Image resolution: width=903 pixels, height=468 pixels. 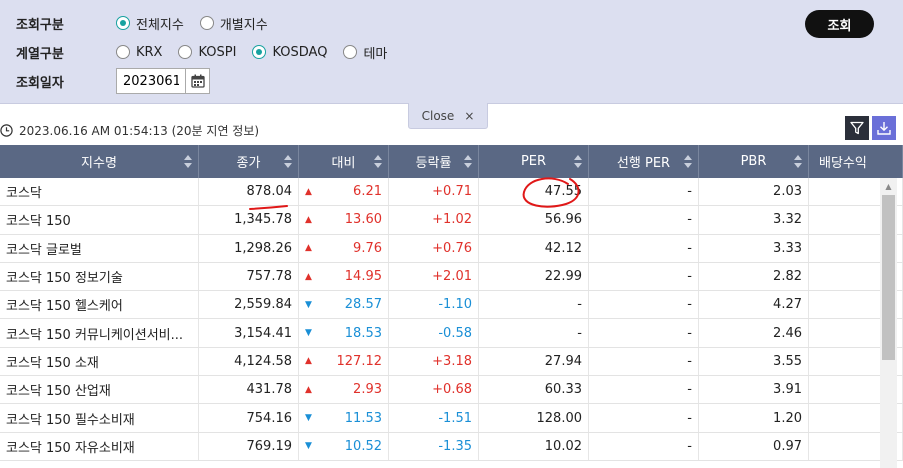 I want to click on header-label: PBR, so click(x=753, y=161).